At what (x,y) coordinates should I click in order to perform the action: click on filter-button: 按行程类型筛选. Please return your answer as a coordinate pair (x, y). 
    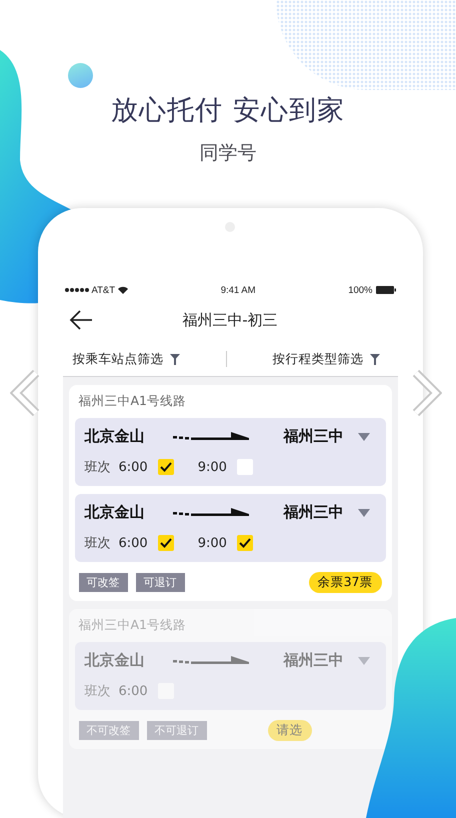
    Looking at the image, I should click on (312, 359).